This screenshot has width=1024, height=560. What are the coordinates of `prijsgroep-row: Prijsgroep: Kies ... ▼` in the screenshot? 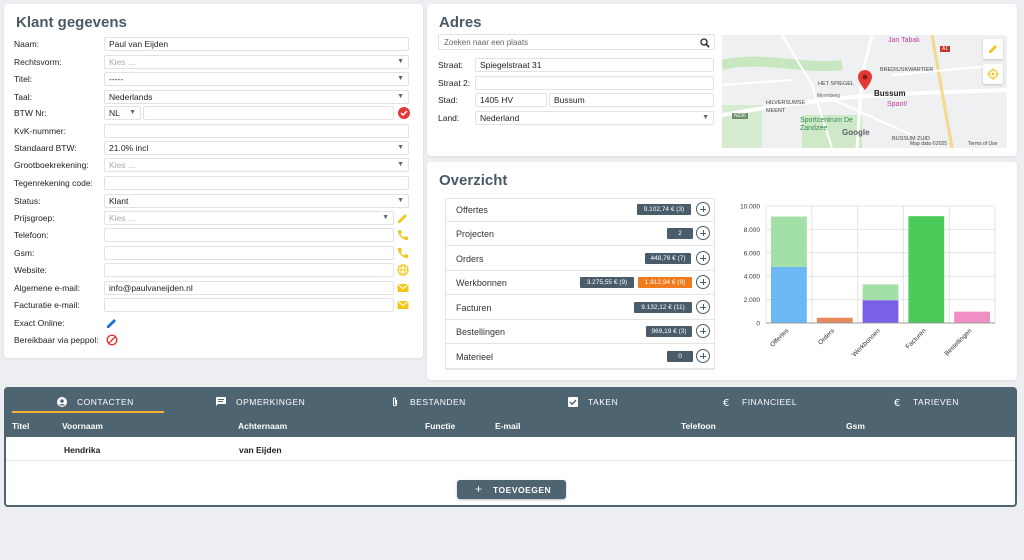 It's located at (212, 218).